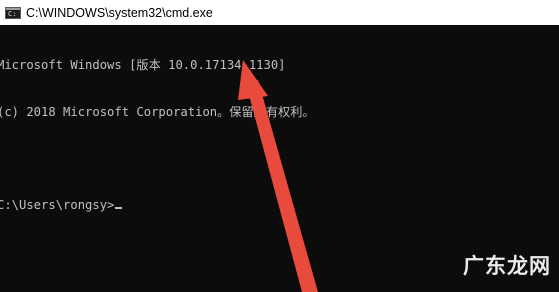 The image size is (559, 292). What do you see at coordinates (282, 186) in the screenshot?
I see `arrow-shaft` at bounding box center [282, 186].